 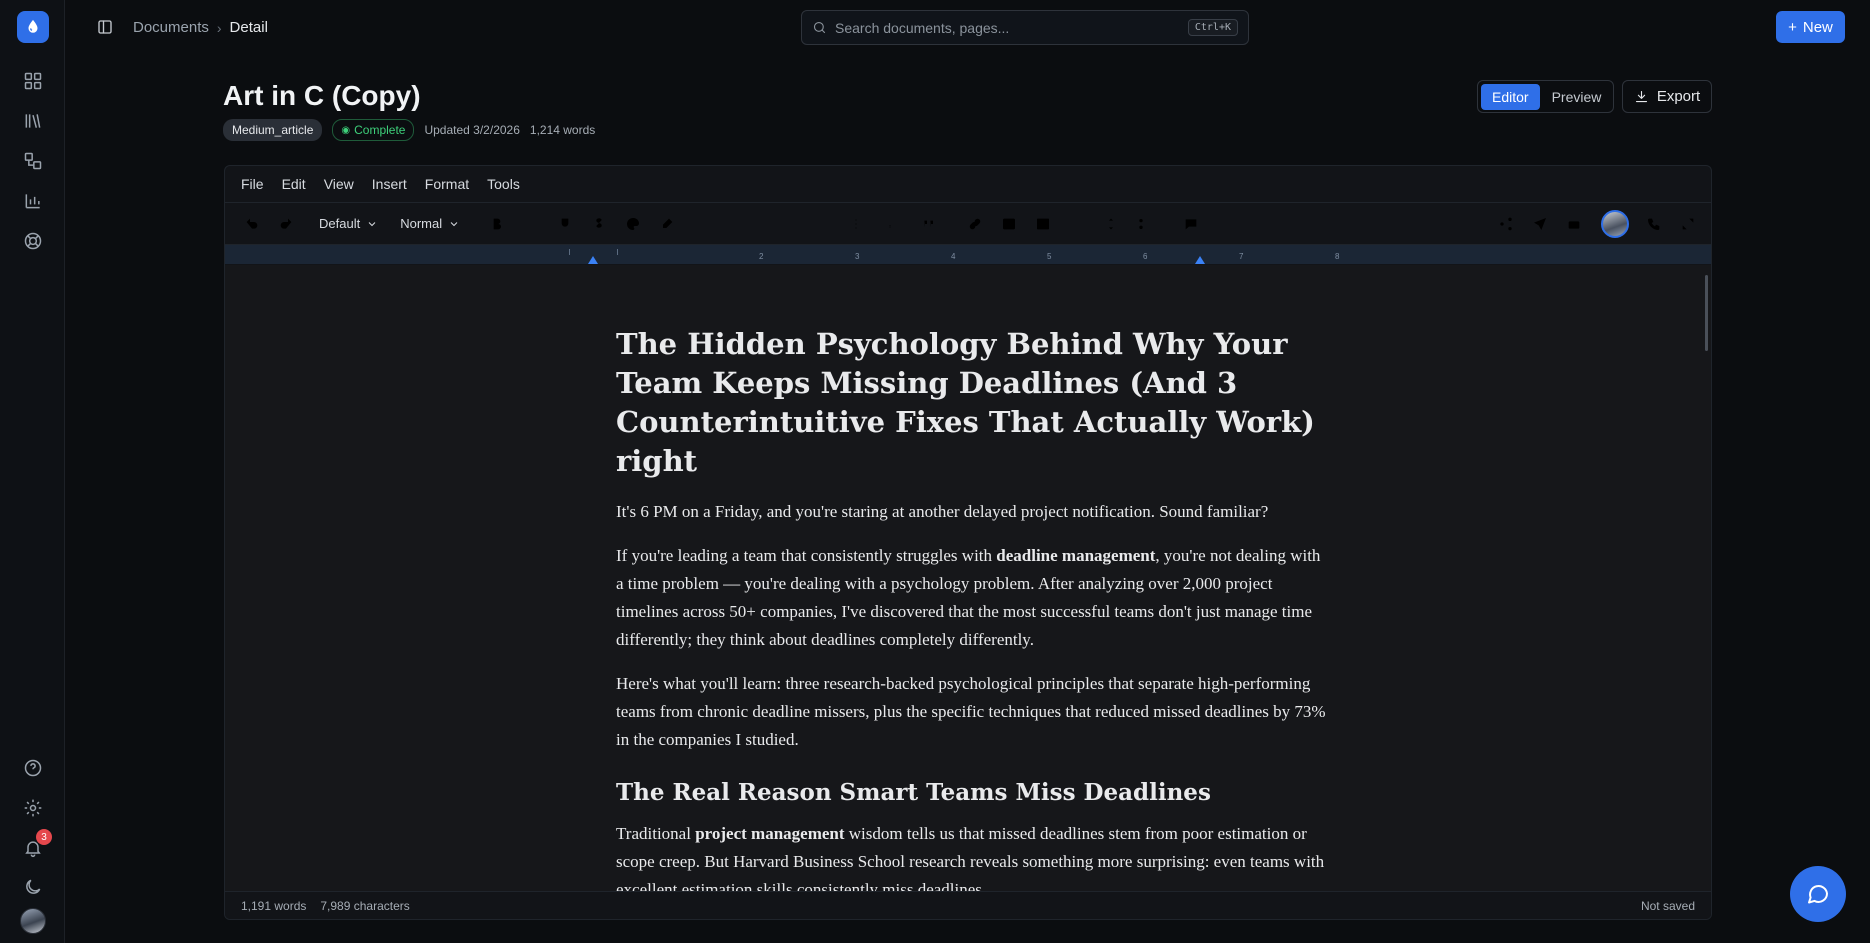 I want to click on page-break-icon, so click(x=1145, y=224).